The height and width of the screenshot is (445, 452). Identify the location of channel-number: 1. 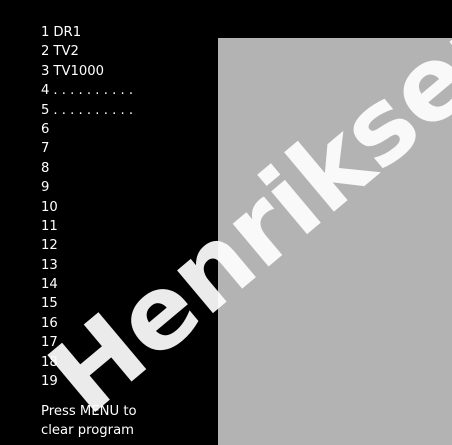
(45, 32).